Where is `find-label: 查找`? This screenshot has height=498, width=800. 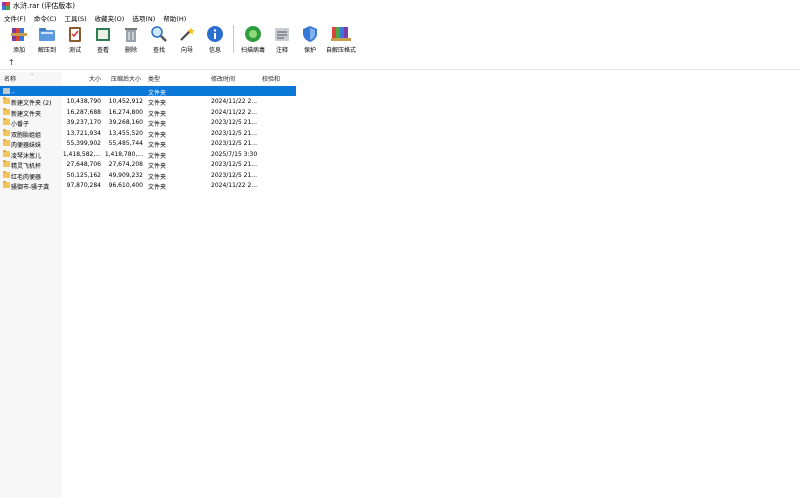
find-label: 查找 is located at coordinates (158, 50).